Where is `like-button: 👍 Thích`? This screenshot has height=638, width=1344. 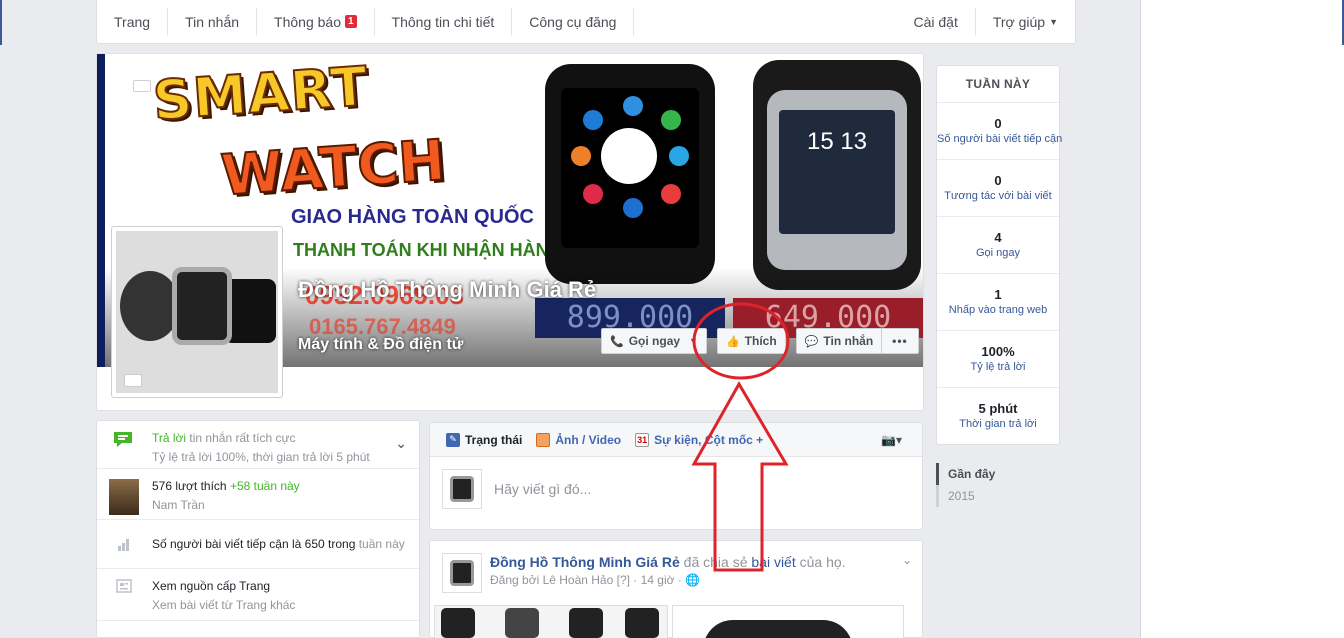
like-button: 👍 Thích is located at coordinates (751, 341).